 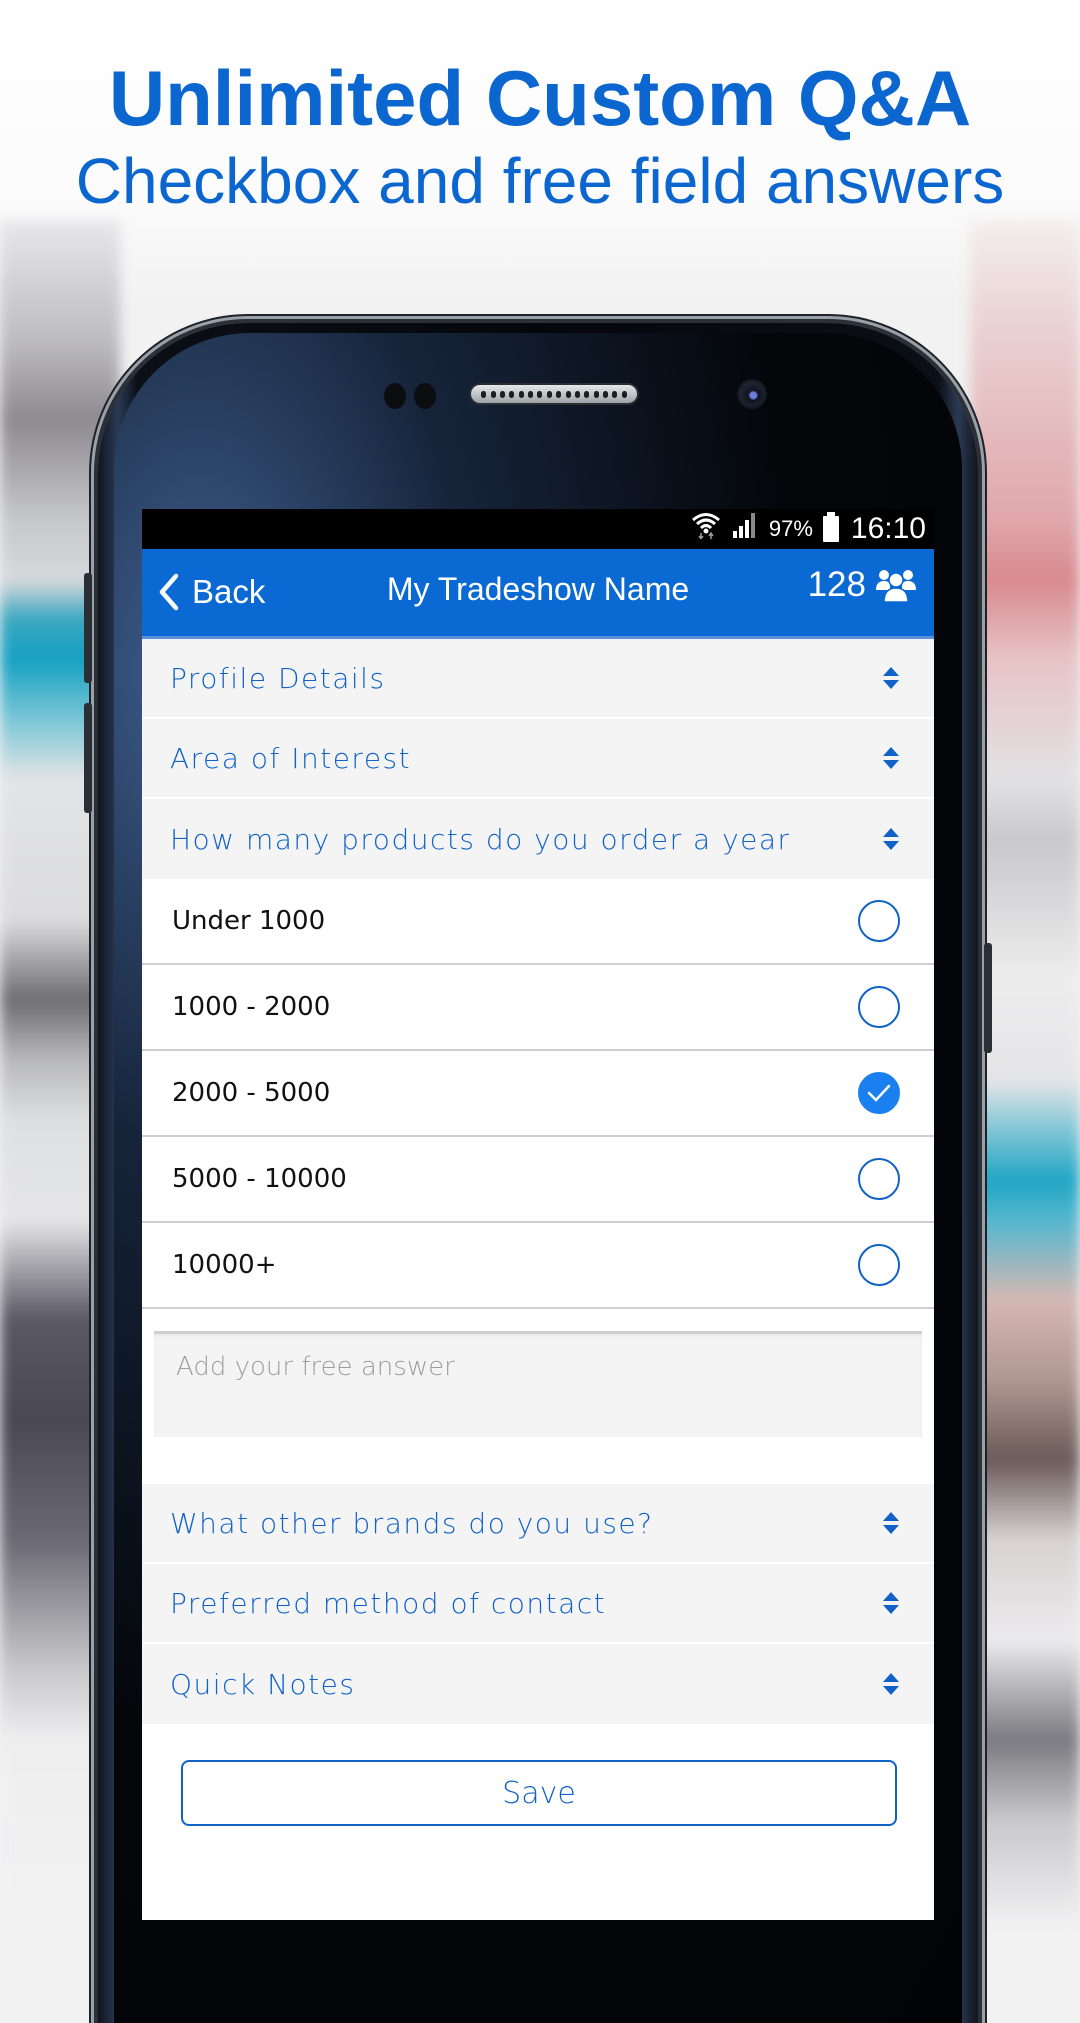 What do you see at coordinates (480, 839) in the screenshot?
I see `section-label: How many products do you order a year` at bounding box center [480, 839].